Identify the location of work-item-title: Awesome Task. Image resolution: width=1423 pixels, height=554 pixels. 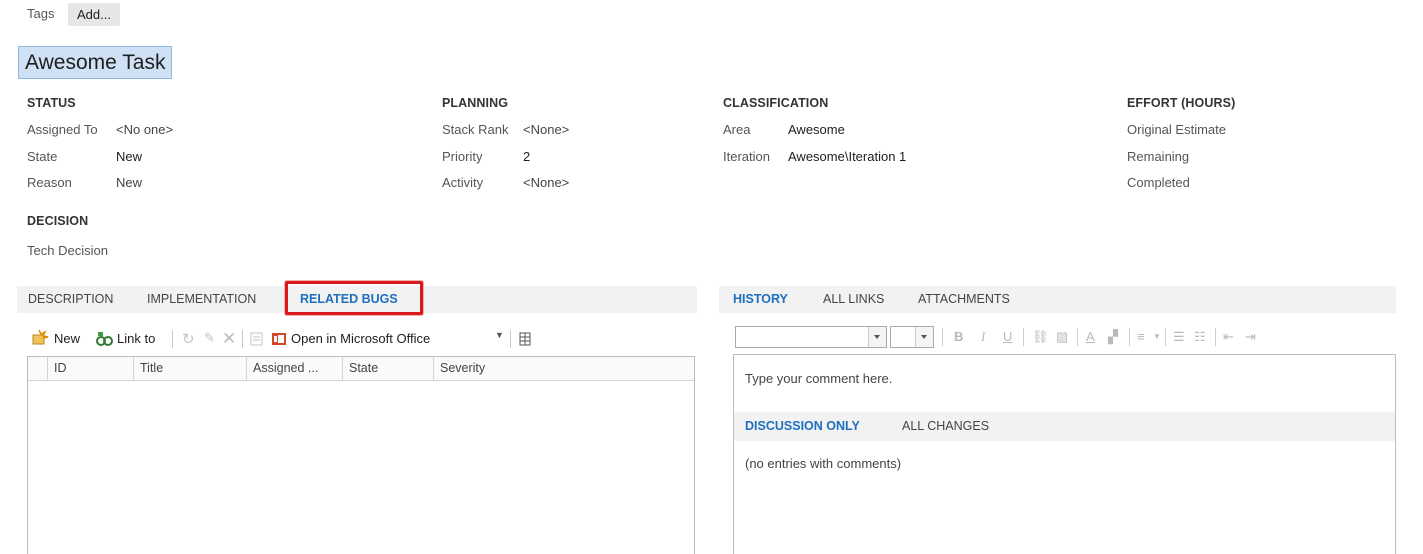
(95, 62).